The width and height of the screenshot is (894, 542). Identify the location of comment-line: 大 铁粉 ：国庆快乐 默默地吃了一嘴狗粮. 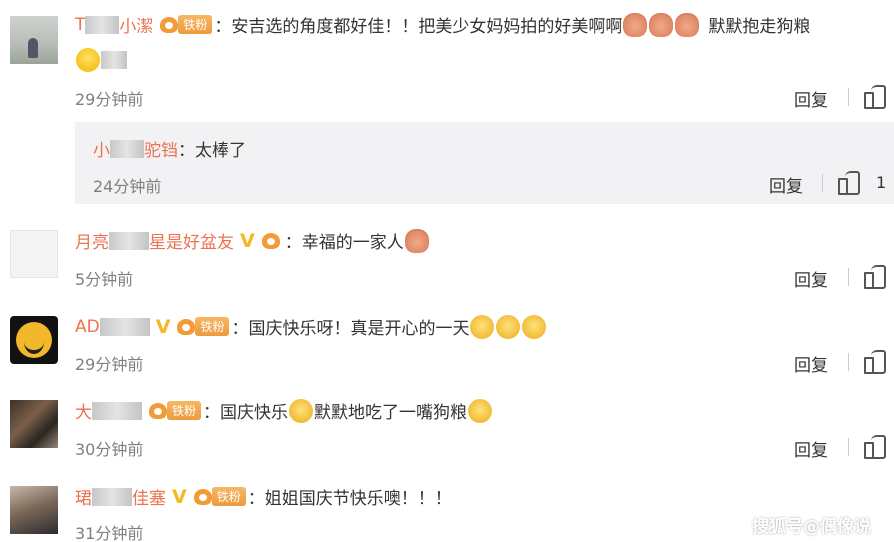
(284, 410).